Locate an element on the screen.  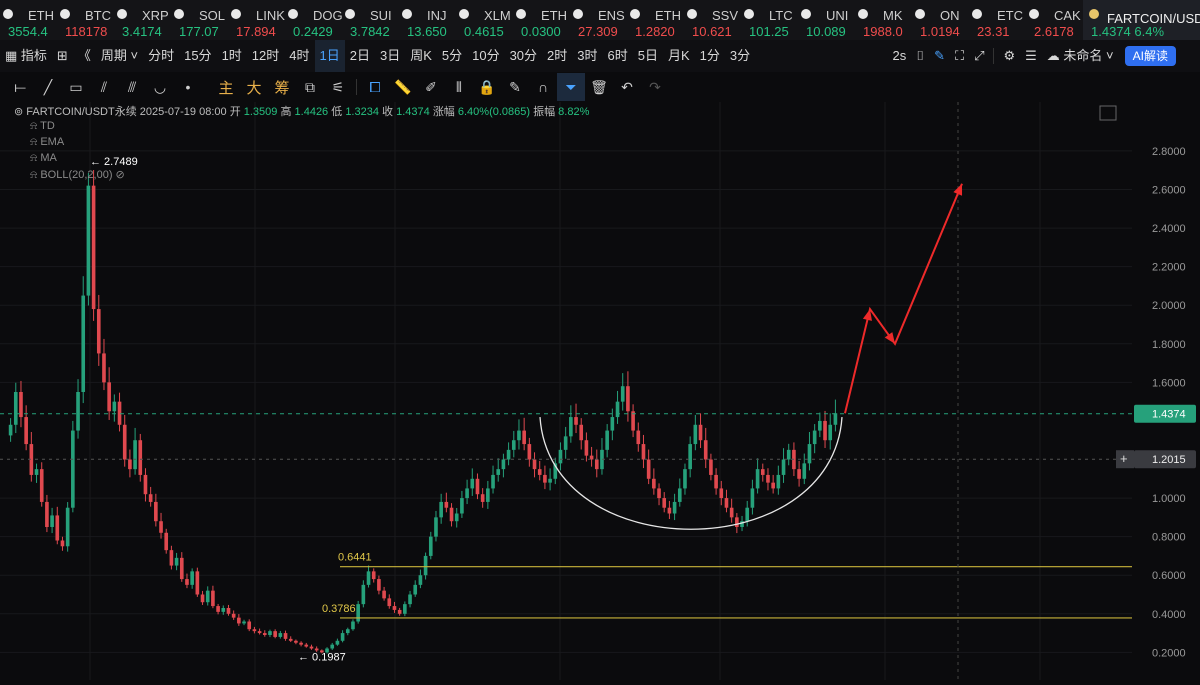
indicator-button: ▦ 指标 is located at coordinates (26, 56).